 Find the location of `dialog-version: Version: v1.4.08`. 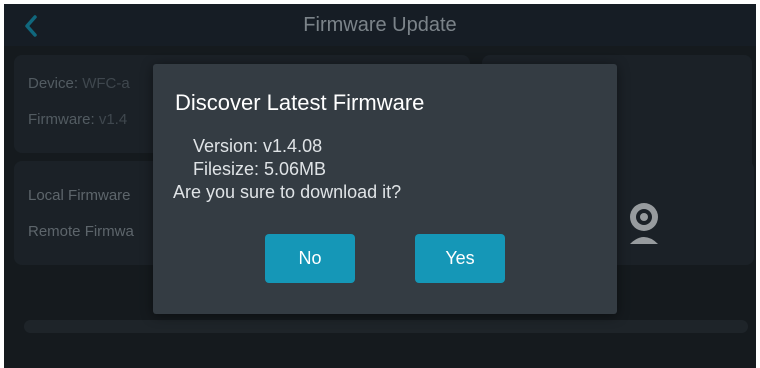

dialog-version: Version: v1.4.08 is located at coordinates (258, 146).